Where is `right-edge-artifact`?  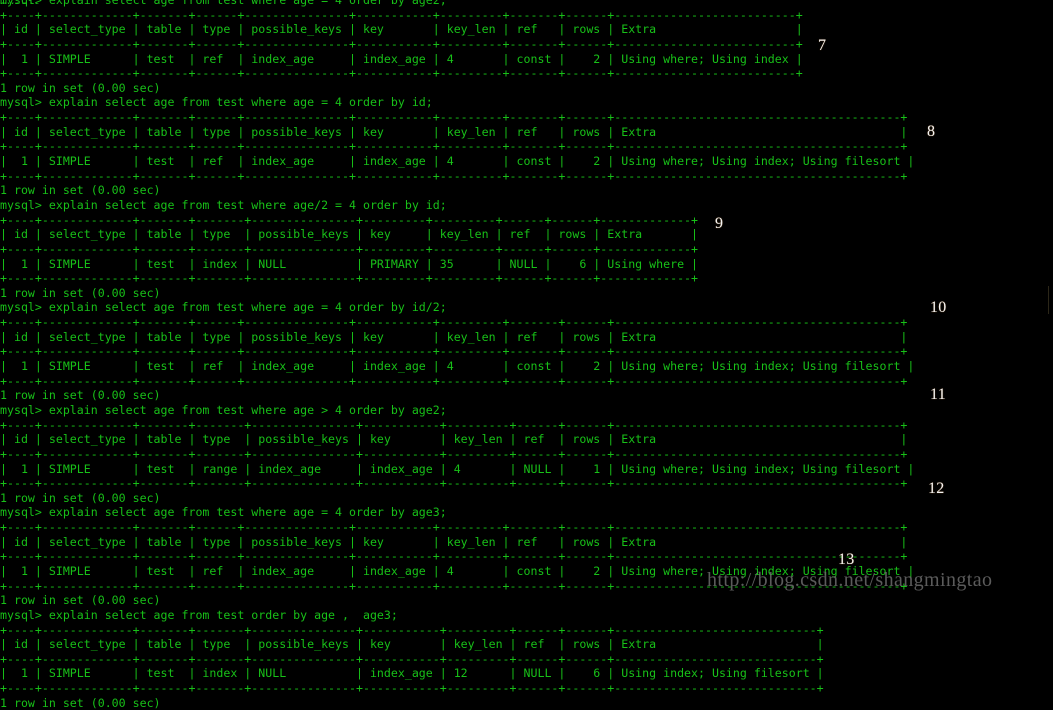
right-edge-artifact is located at coordinates (1048, 300).